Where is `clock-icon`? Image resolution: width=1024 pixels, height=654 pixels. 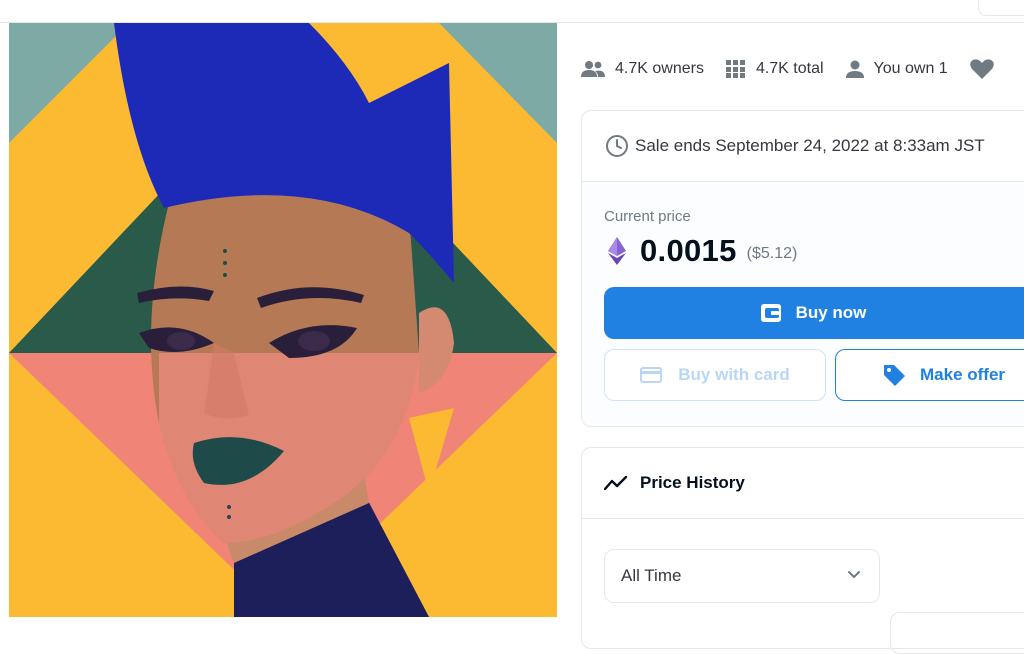 clock-icon is located at coordinates (617, 146).